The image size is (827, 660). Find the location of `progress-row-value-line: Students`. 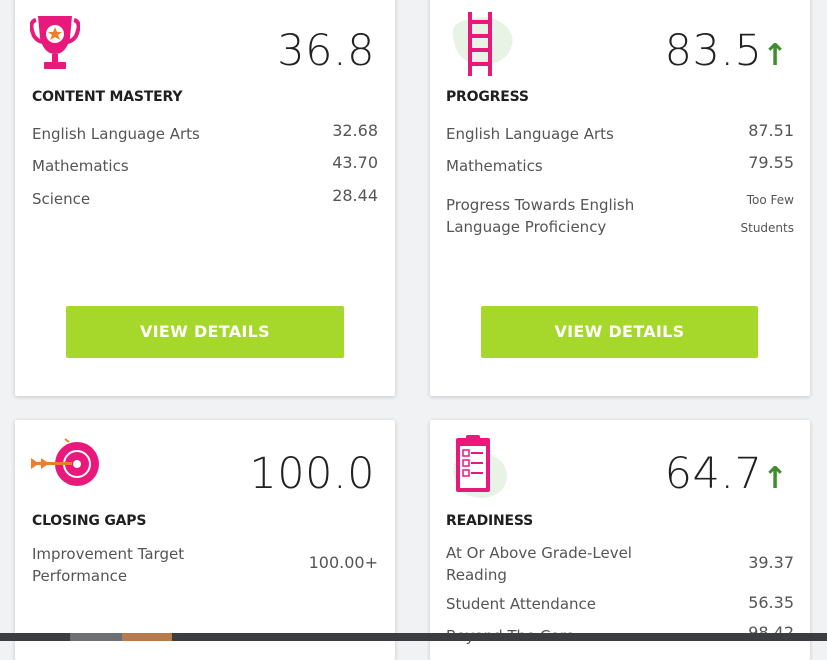

progress-row-value-line: Students is located at coordinates (767, 228).